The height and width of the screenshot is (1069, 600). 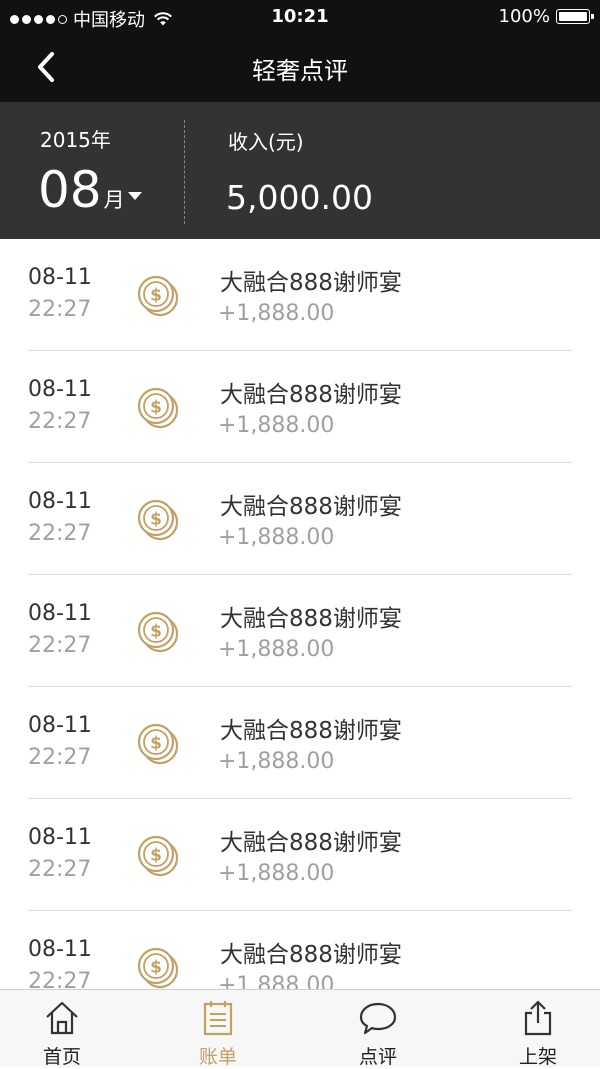 I want to click on page-title: 轻奢点评, so click(x=300, y=71).